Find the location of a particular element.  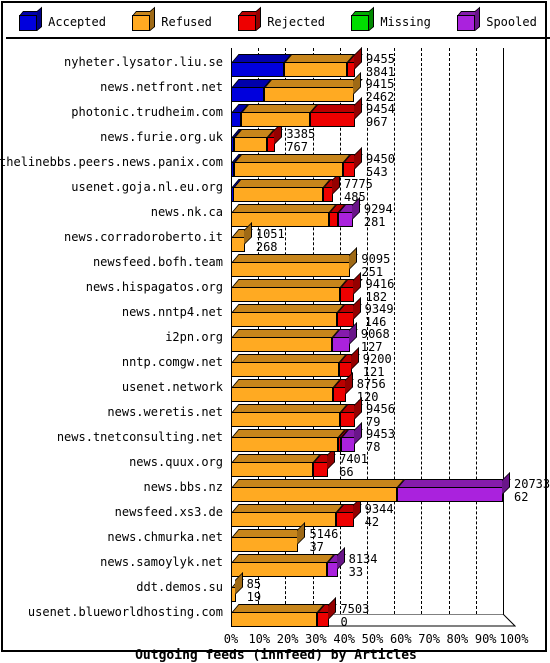

bar-row: 9344 42 is located at coordinates (390, 513).